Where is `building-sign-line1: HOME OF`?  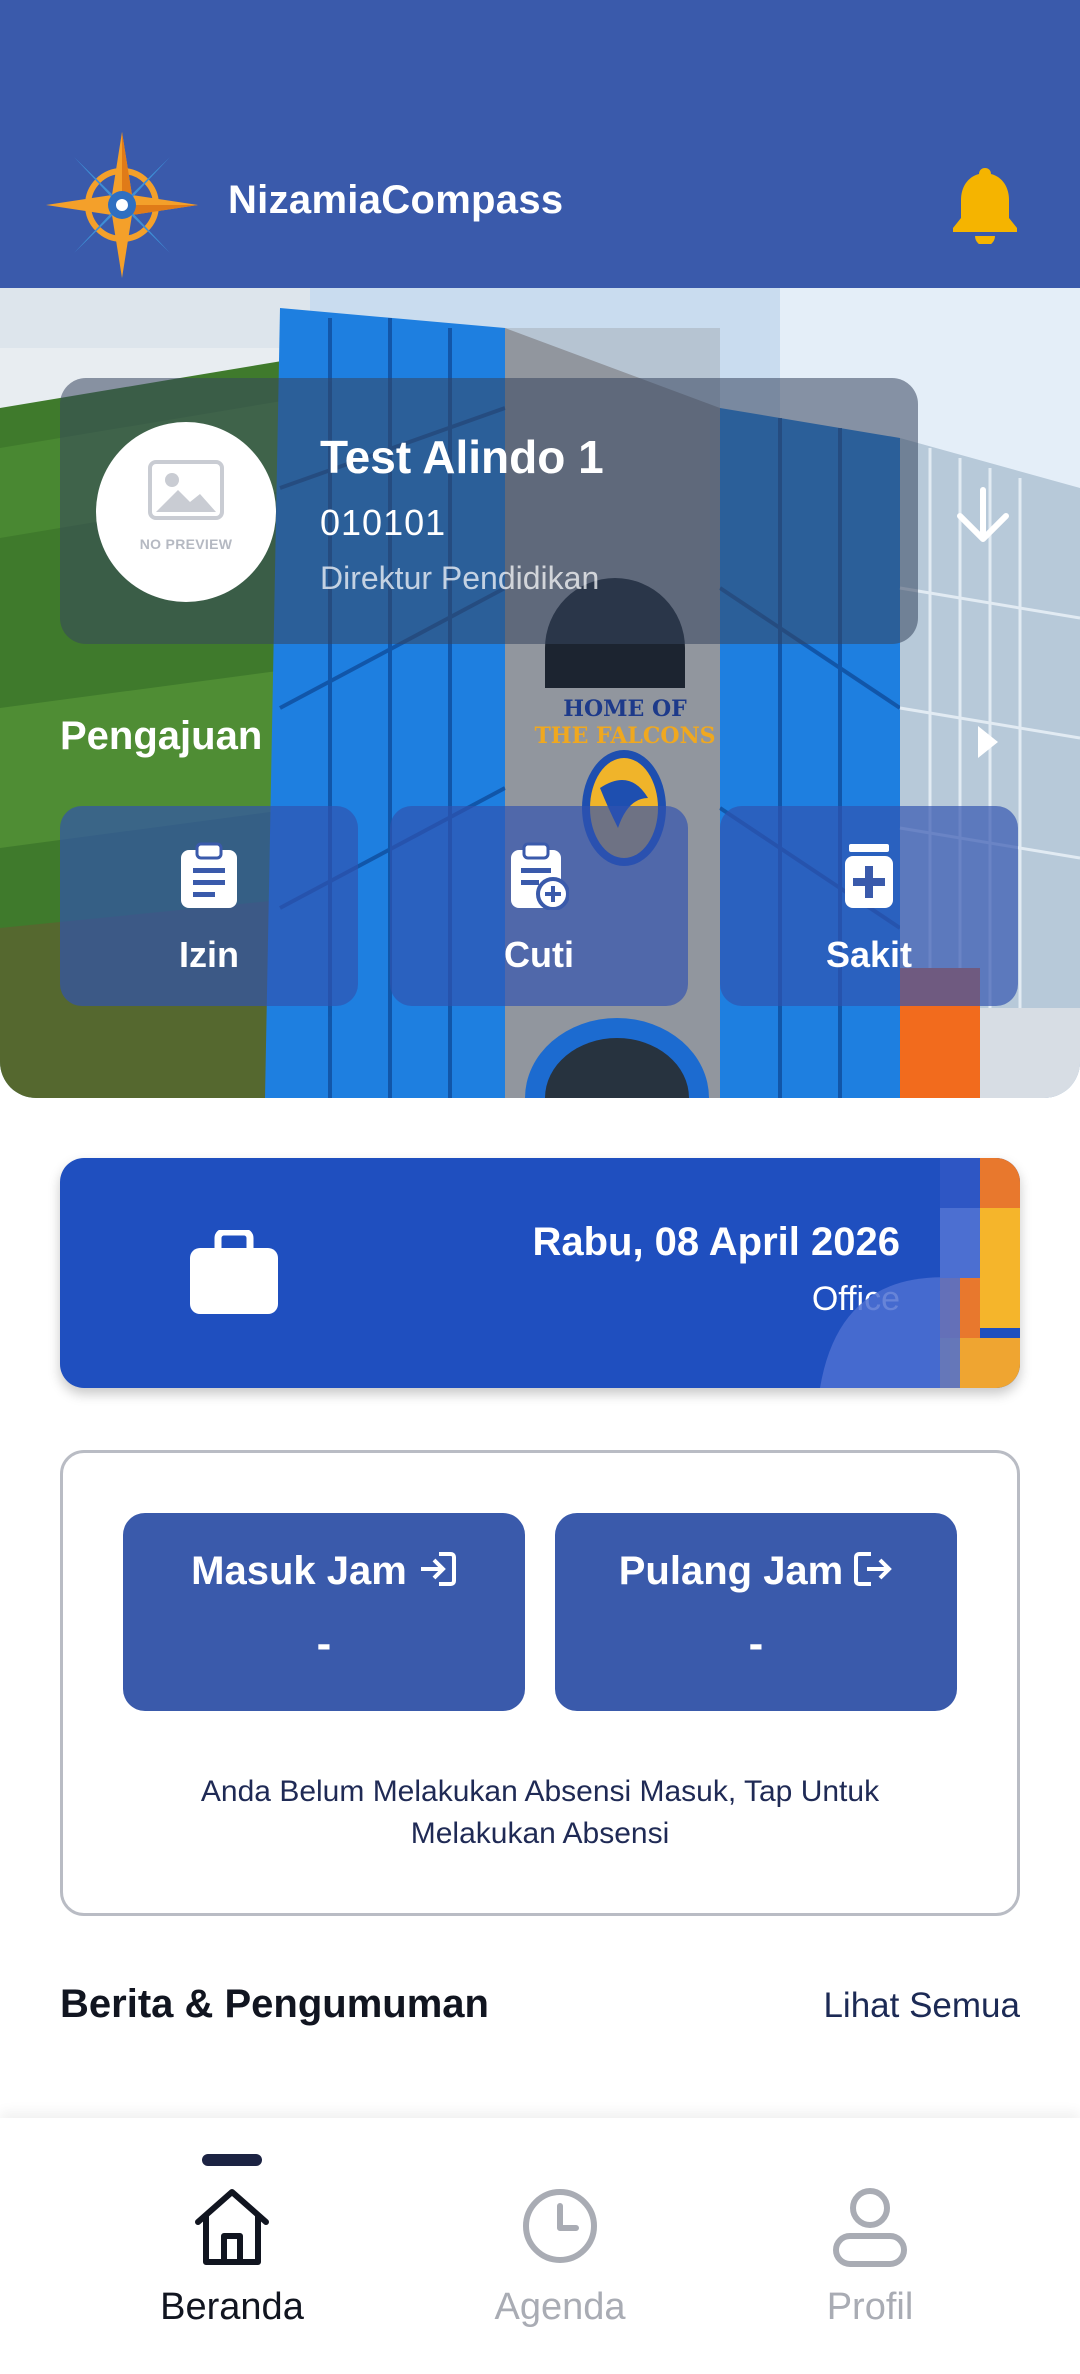
building-sign-line1: HOME OF is located at coordinates (625, 709).